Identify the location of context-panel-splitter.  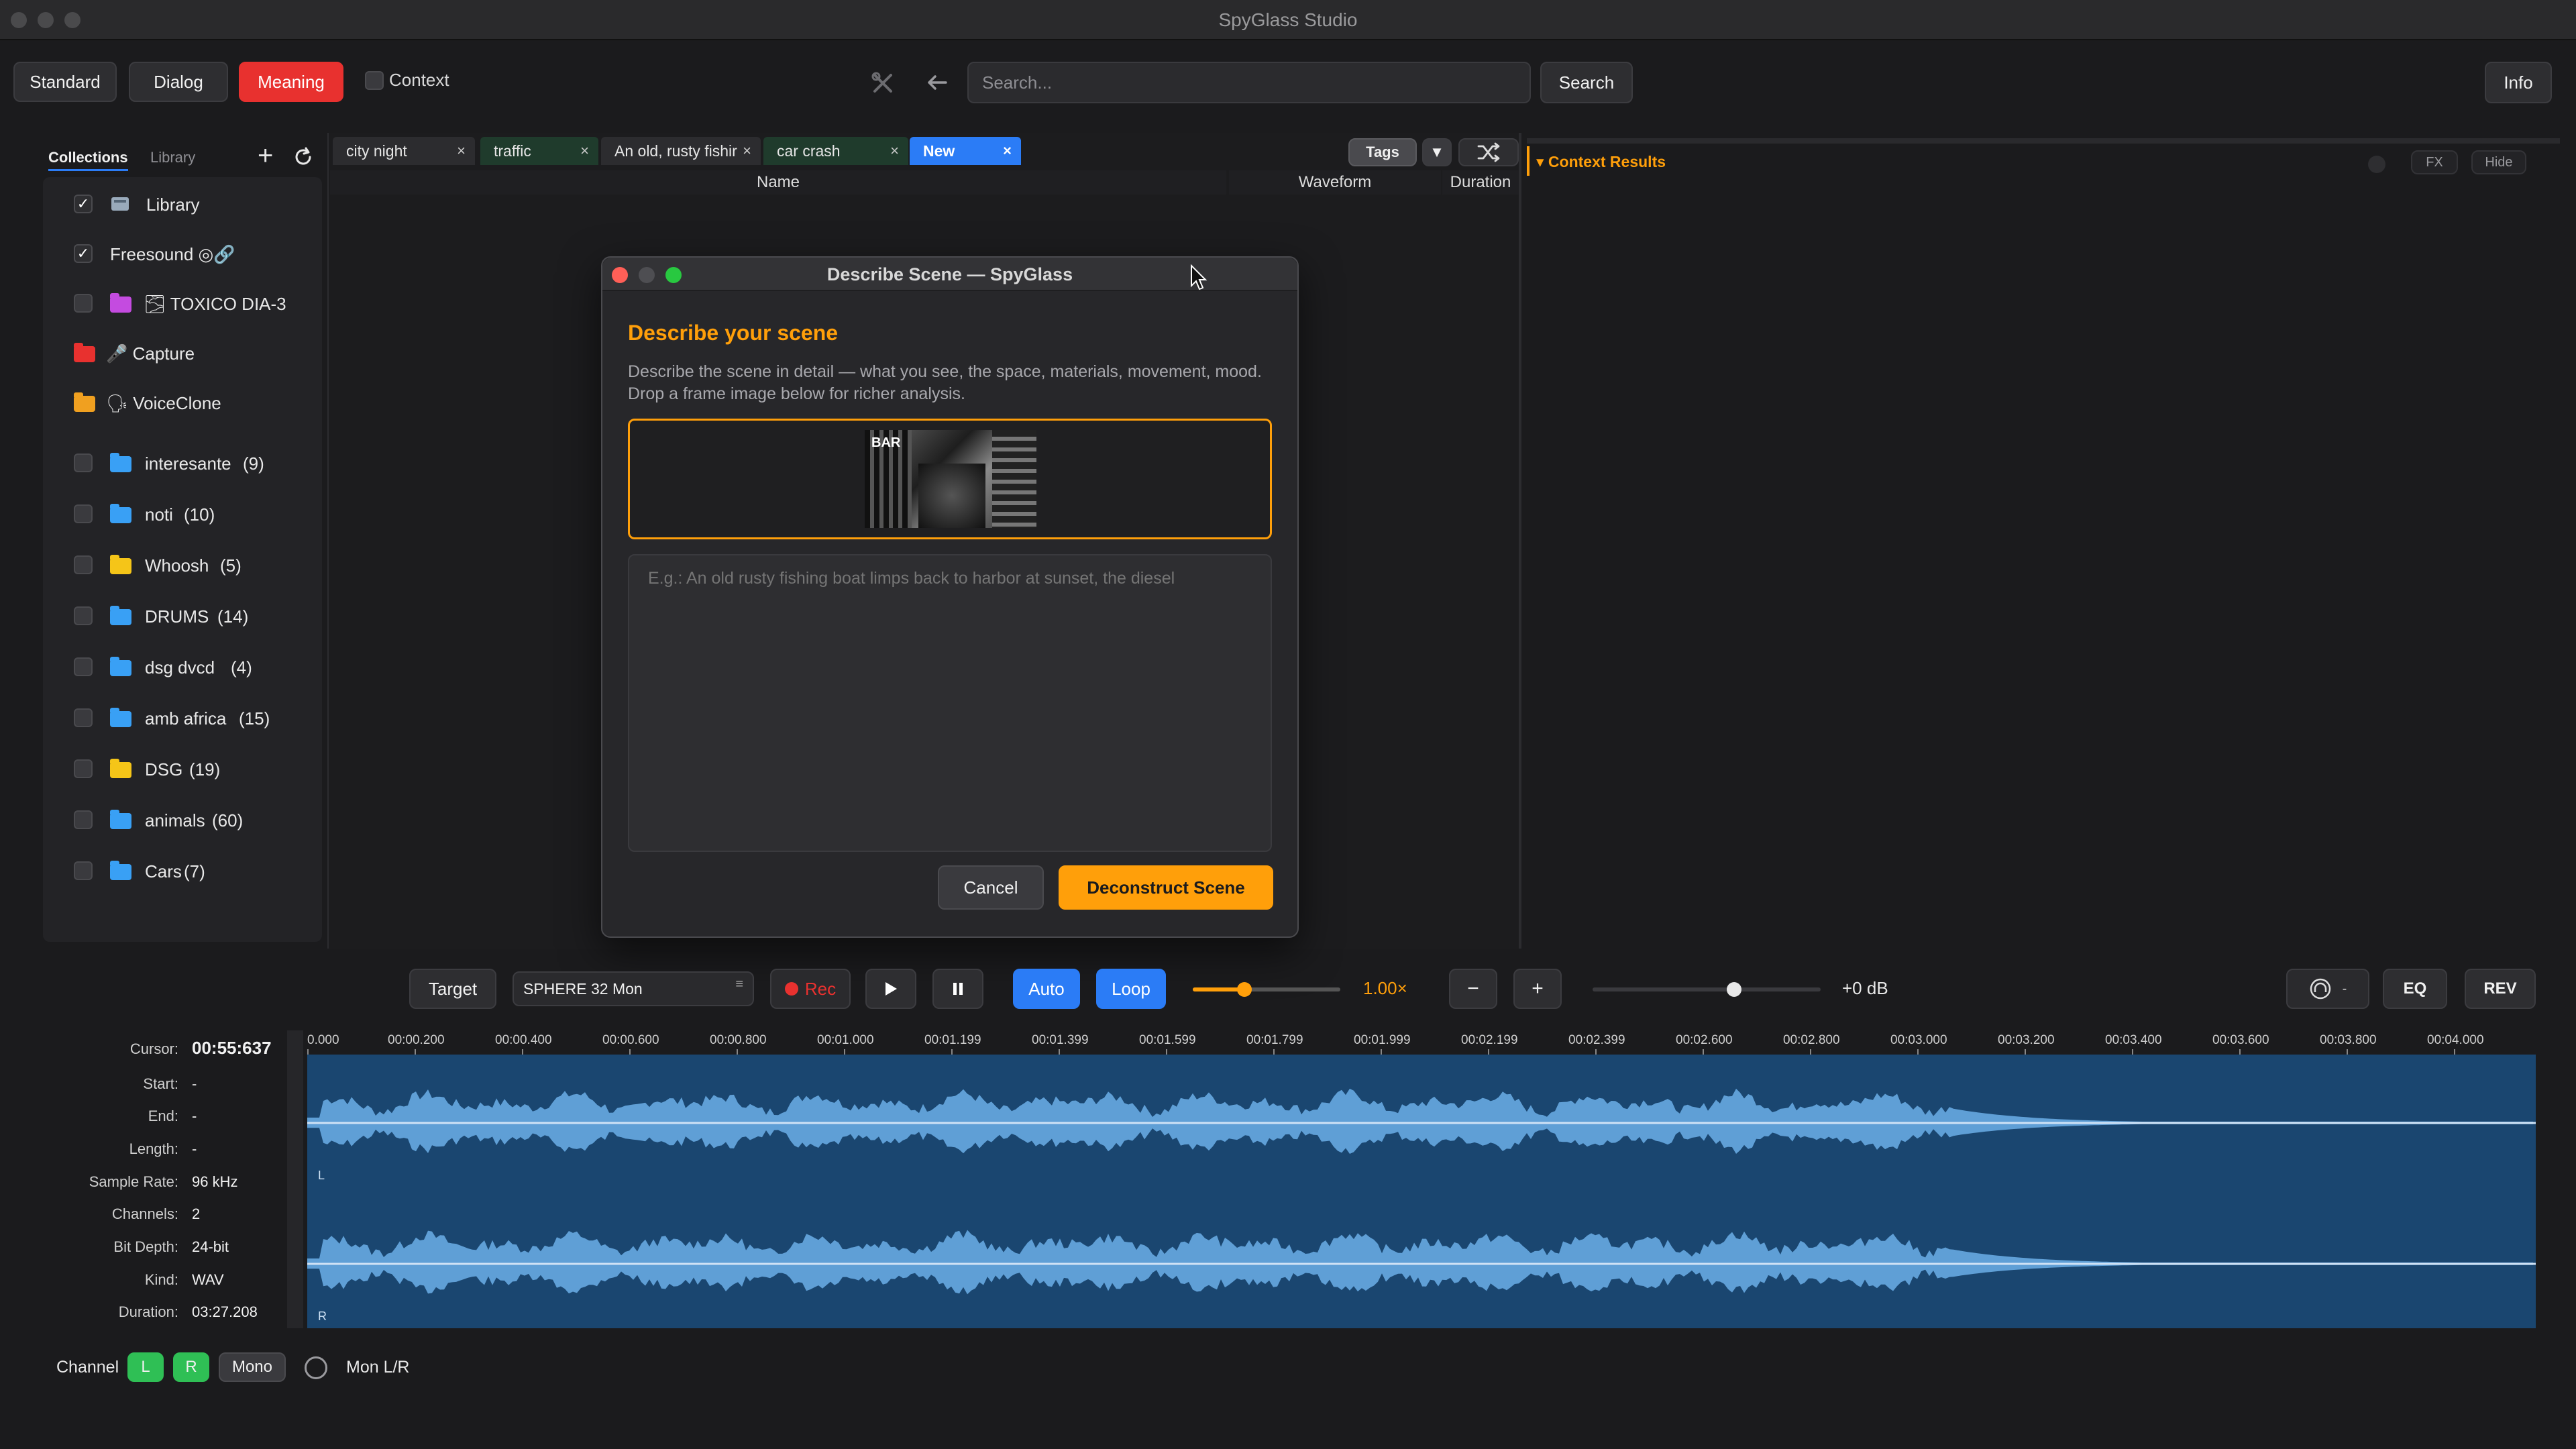
(2043, 141).